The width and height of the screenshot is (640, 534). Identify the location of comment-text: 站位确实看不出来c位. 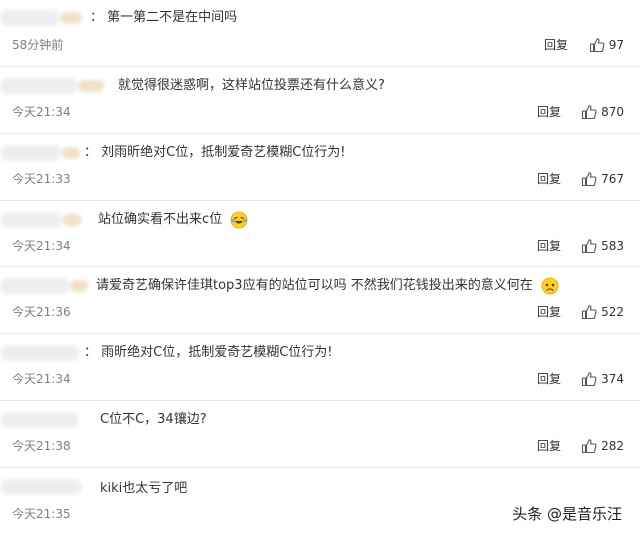
(173, 220).